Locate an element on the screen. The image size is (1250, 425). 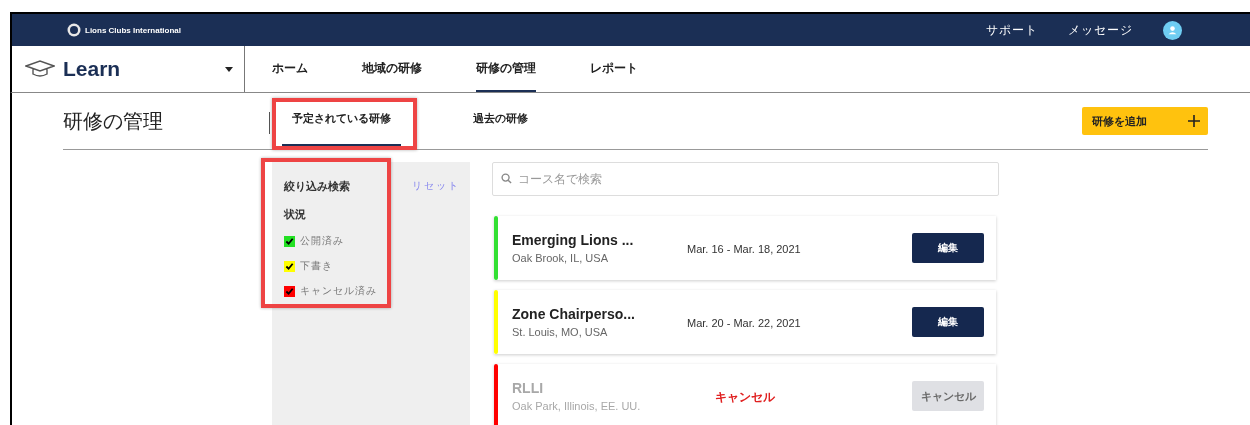
status-label: 下書き is located at coordinates (316, 266).